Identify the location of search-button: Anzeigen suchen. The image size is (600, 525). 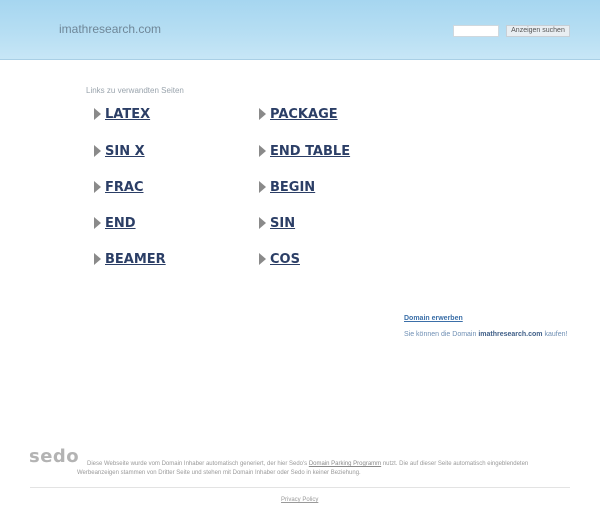
(538, 31).